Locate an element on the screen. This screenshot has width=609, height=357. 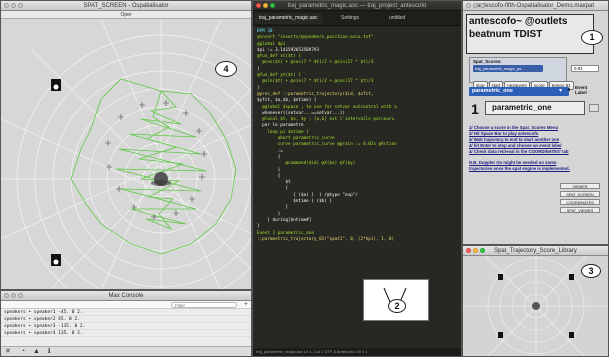
trajectory-library-window: Spat_Trajectory_Score_Library 3 is located at coordinates (535, 301).